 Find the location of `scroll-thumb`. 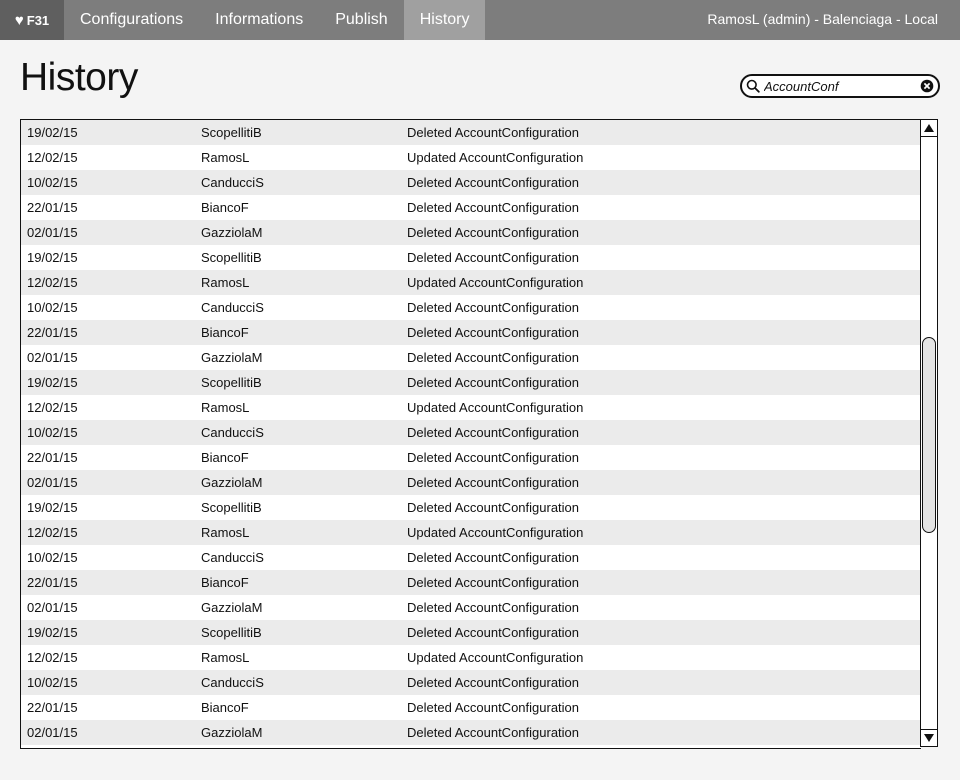

scroll-thumb is located at coordinates (929, 435).